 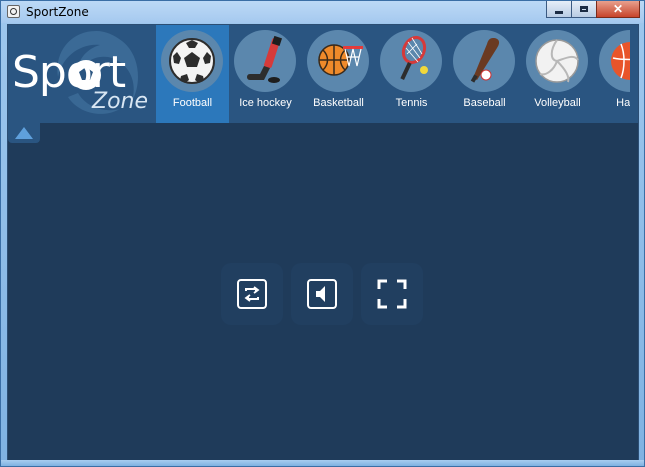 I want to click on volleyball-icon, so click(x=557, y=61).